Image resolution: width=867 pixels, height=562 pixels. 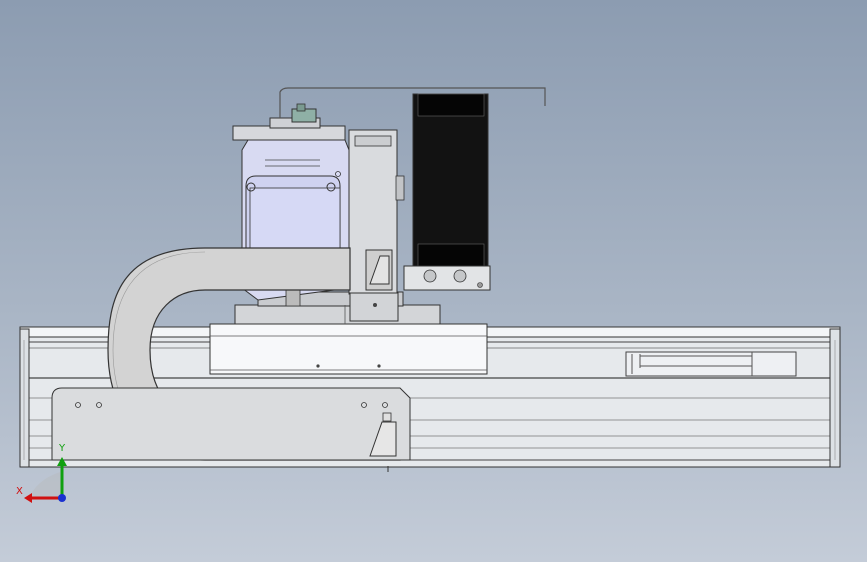 What do you see at coordinates (62, 448) in the screenshot?
I see `axis-y-label: Y` at bounding box center [62, 448].